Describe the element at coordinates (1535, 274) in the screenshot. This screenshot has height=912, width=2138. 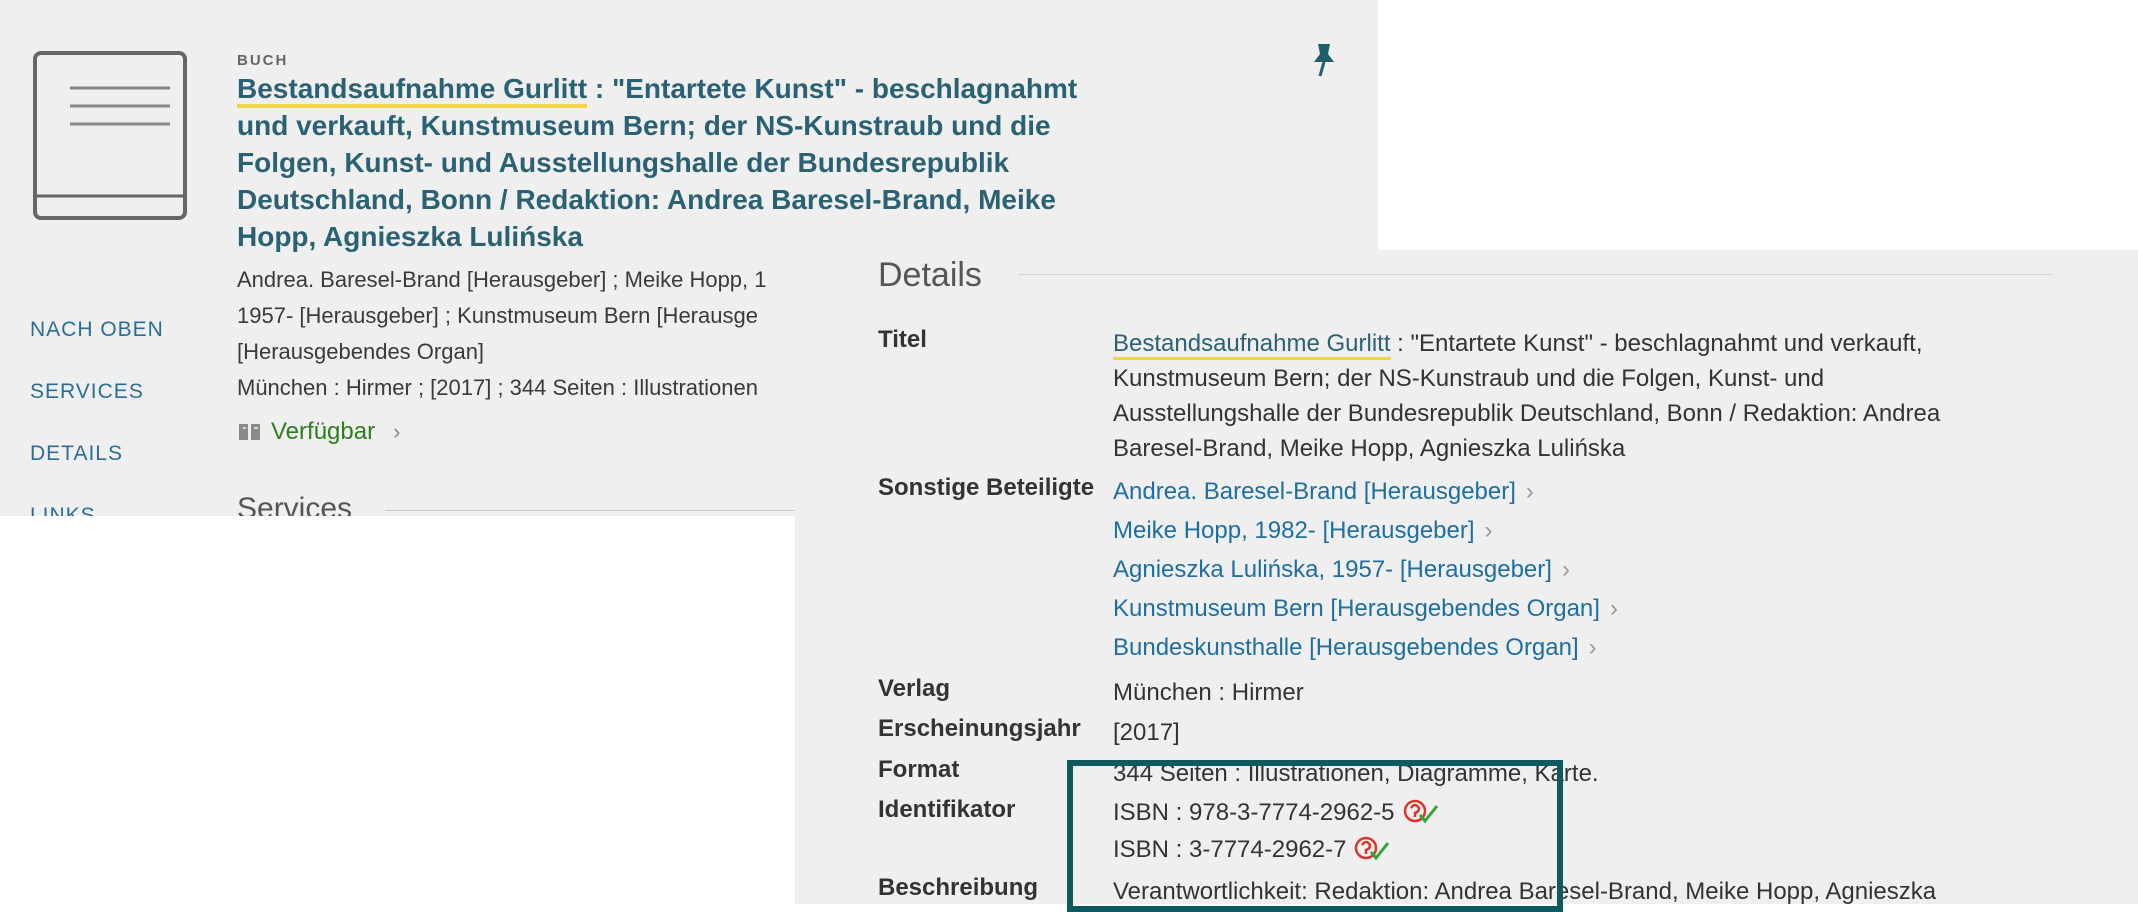
I see `details-divider` at that location.